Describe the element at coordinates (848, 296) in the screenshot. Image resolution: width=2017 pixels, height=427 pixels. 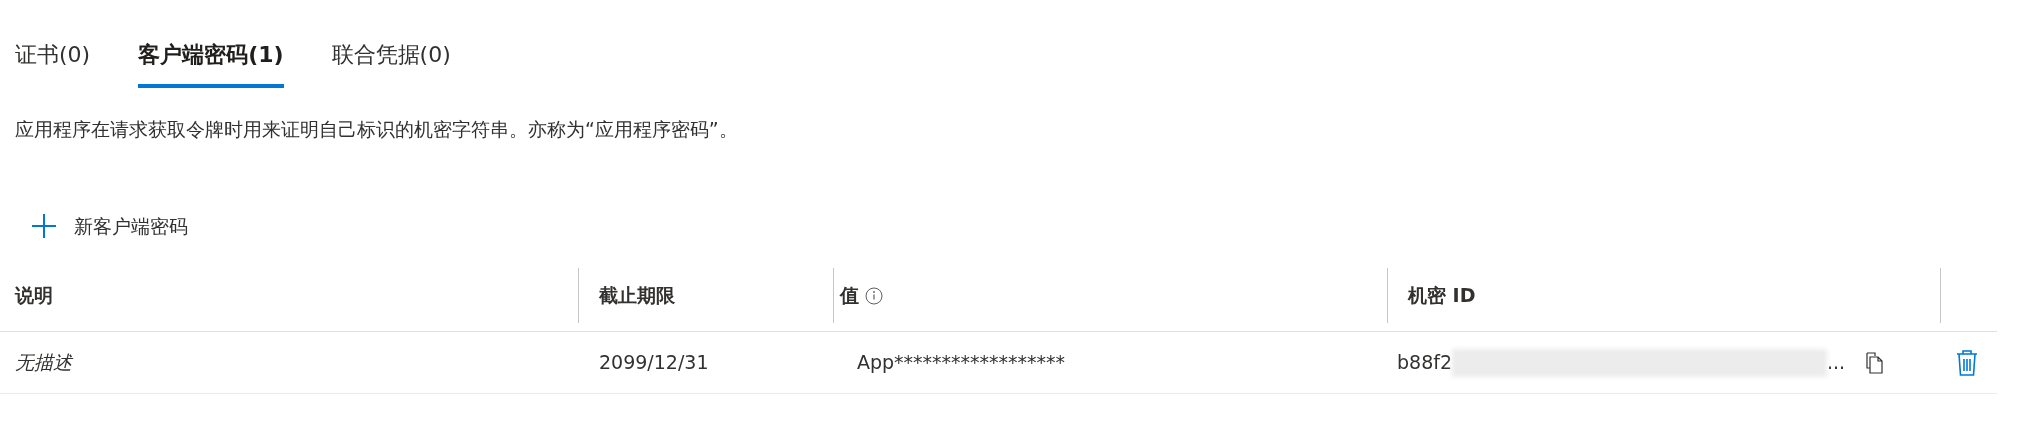
I see `column-header: 值` at that location.